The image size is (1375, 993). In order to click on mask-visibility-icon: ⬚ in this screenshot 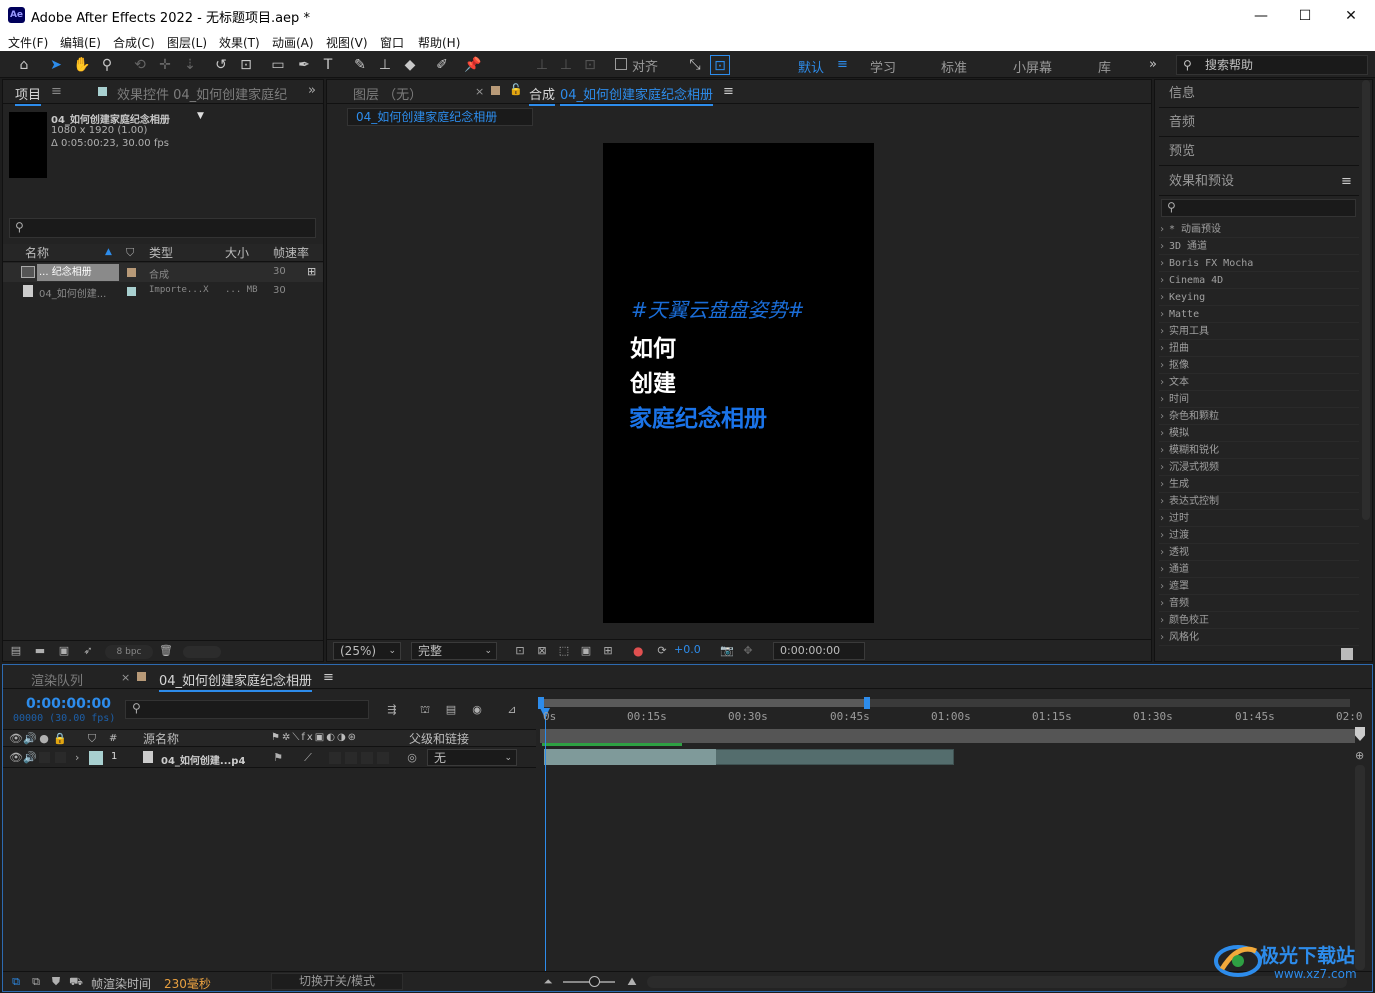, I will do `click(564, 651)`.